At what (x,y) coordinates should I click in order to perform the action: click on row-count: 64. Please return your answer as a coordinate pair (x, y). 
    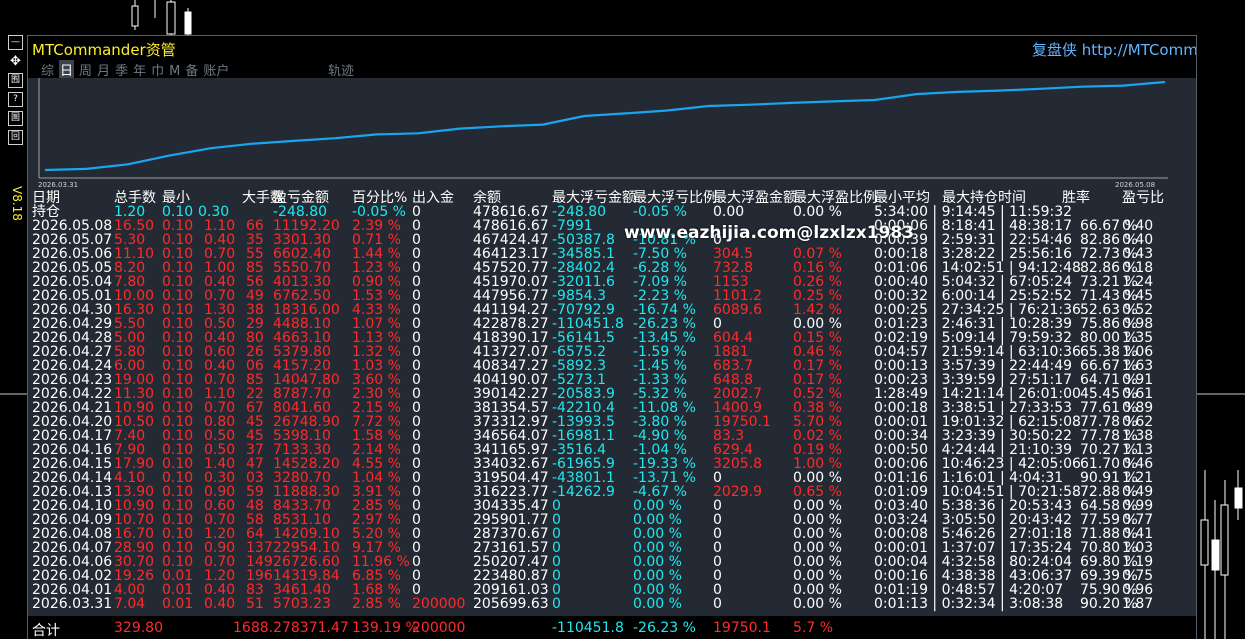
    Looking at the image, I should click on (255, 534).